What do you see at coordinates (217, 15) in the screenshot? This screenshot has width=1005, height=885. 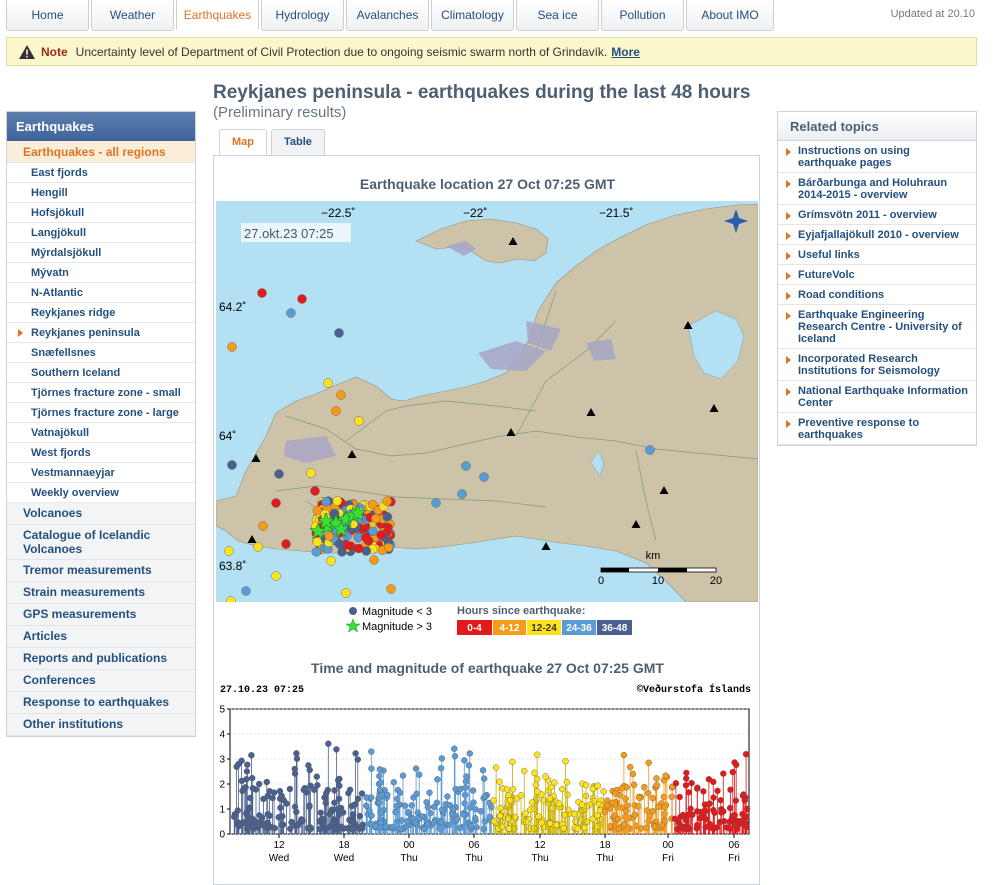 I see `tab-earthquakes: Earthquakes` at bounding box center [217, 15].